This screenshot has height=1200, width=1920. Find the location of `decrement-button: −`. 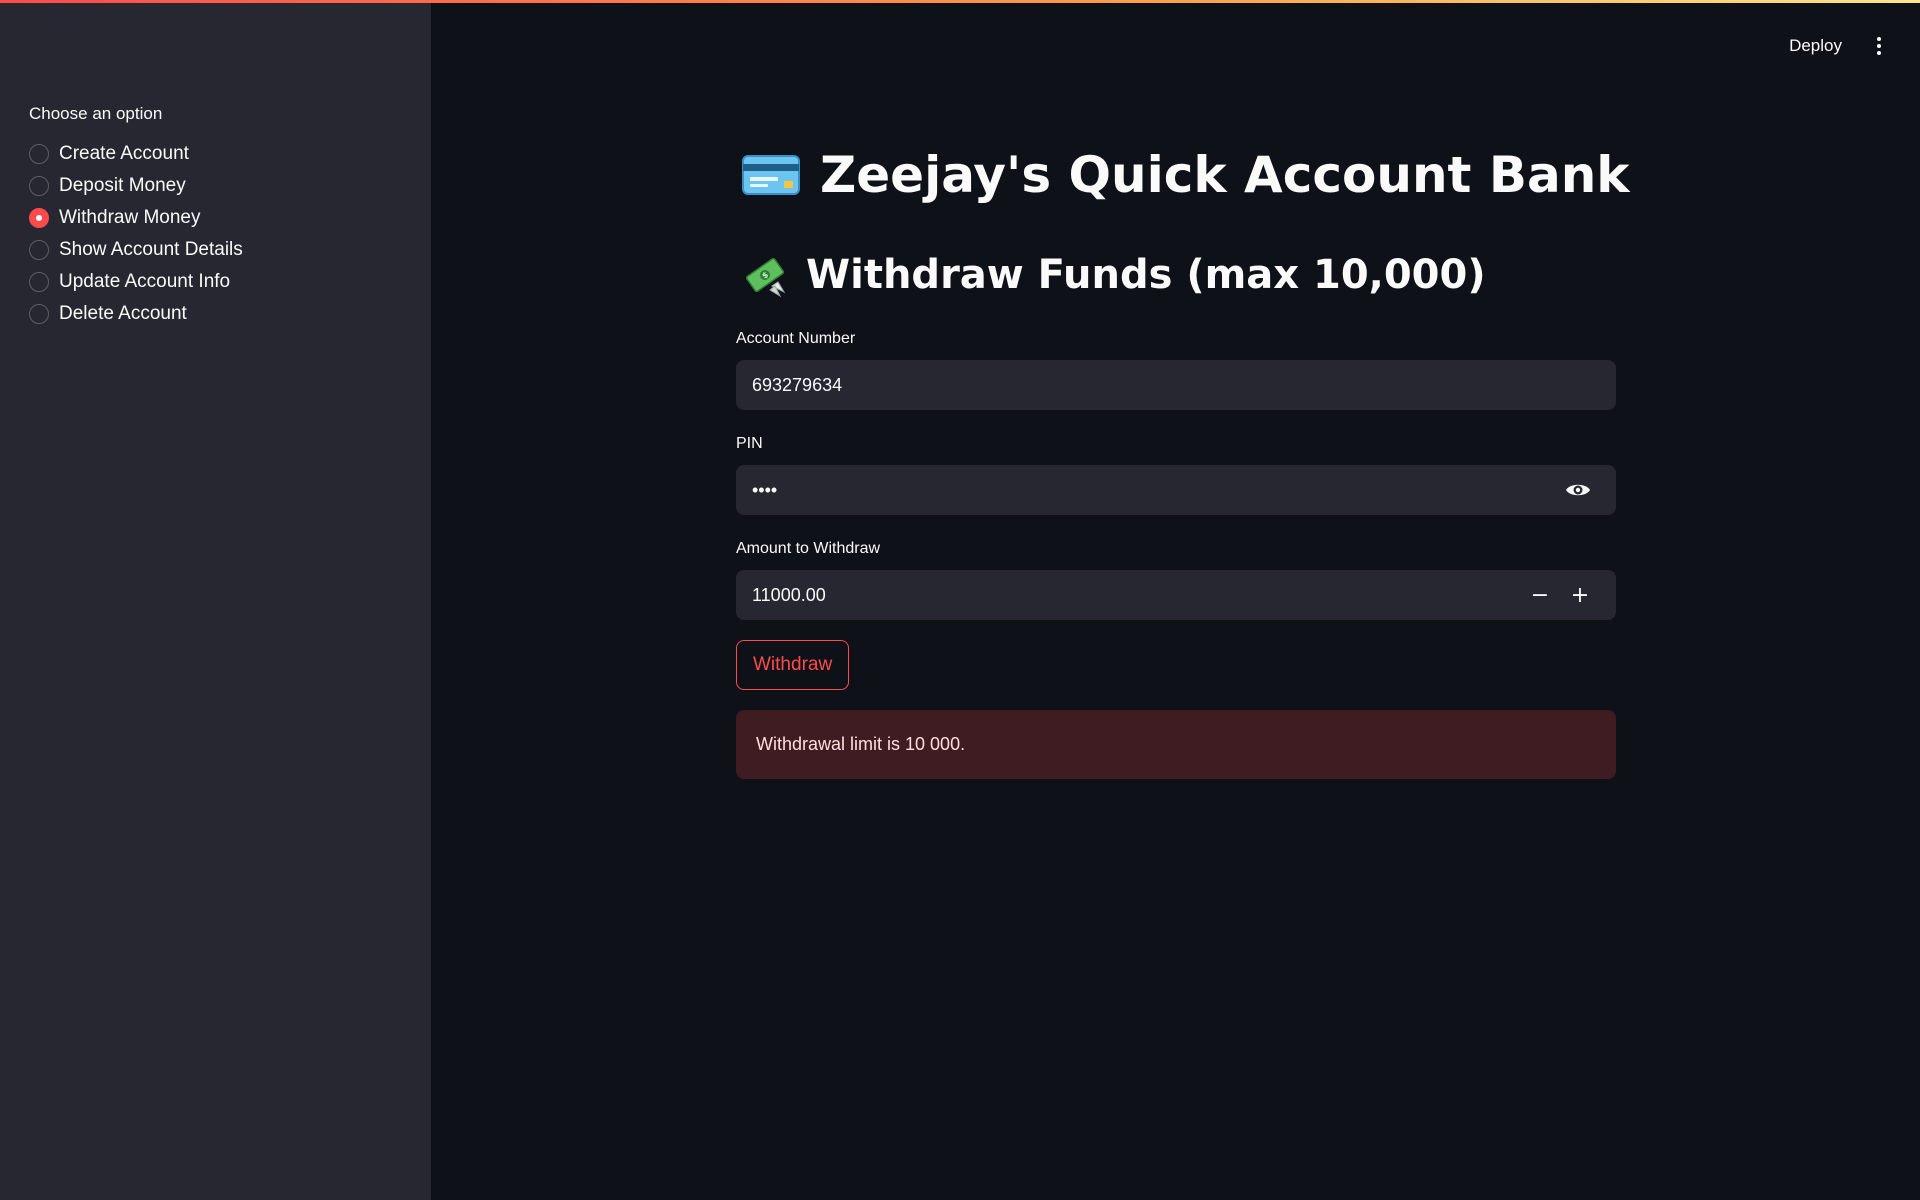

decrement-button: − is located at coordinates (1540, 595).